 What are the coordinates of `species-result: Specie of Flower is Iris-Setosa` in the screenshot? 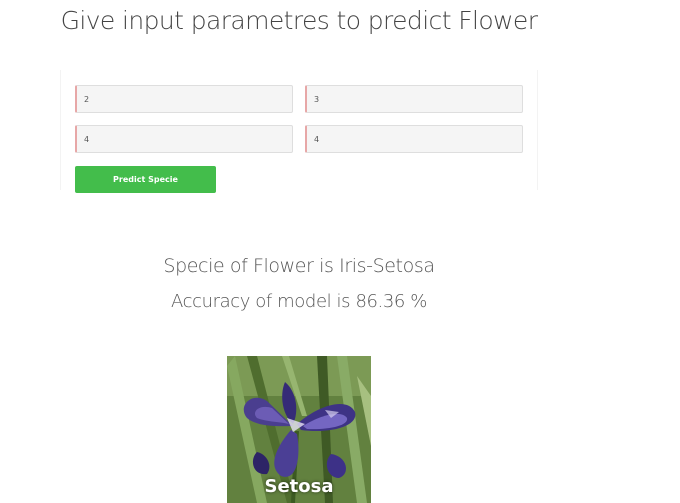 It's located at (299, 266).